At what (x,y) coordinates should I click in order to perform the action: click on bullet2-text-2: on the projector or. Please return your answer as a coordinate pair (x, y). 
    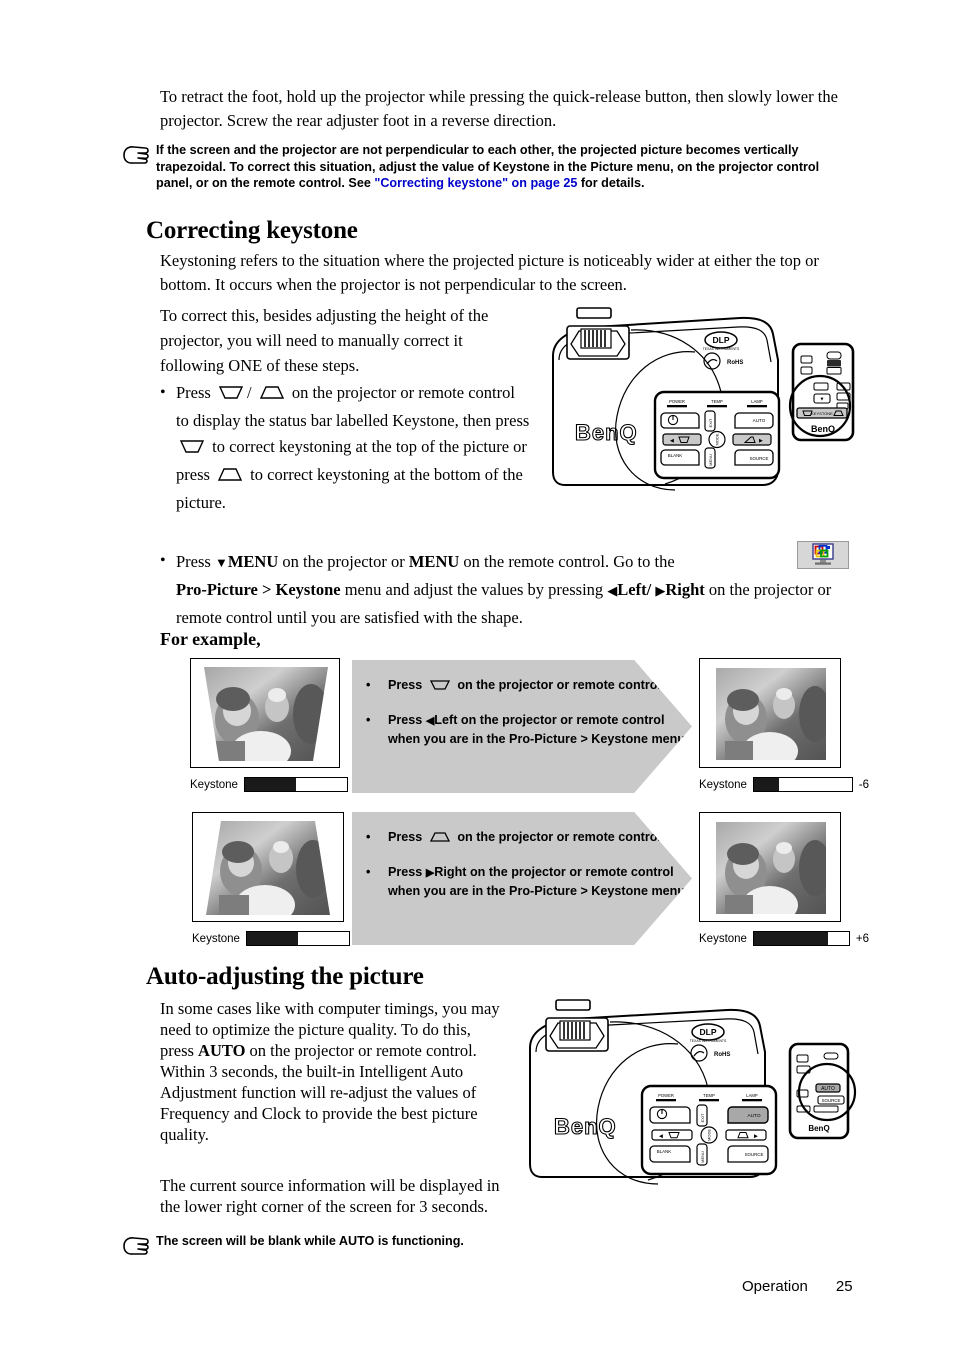
    Looking at the image, I should click on (343, 561).